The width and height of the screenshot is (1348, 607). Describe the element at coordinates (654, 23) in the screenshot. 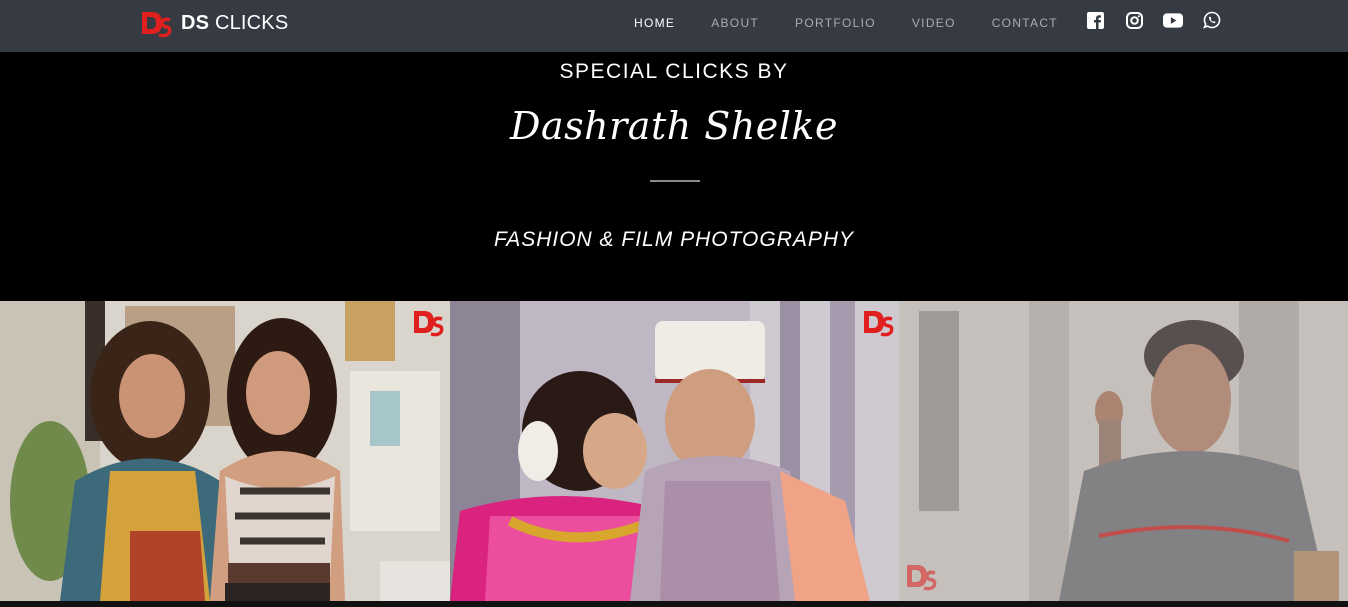

I see `nav-home: HOME` at that location.